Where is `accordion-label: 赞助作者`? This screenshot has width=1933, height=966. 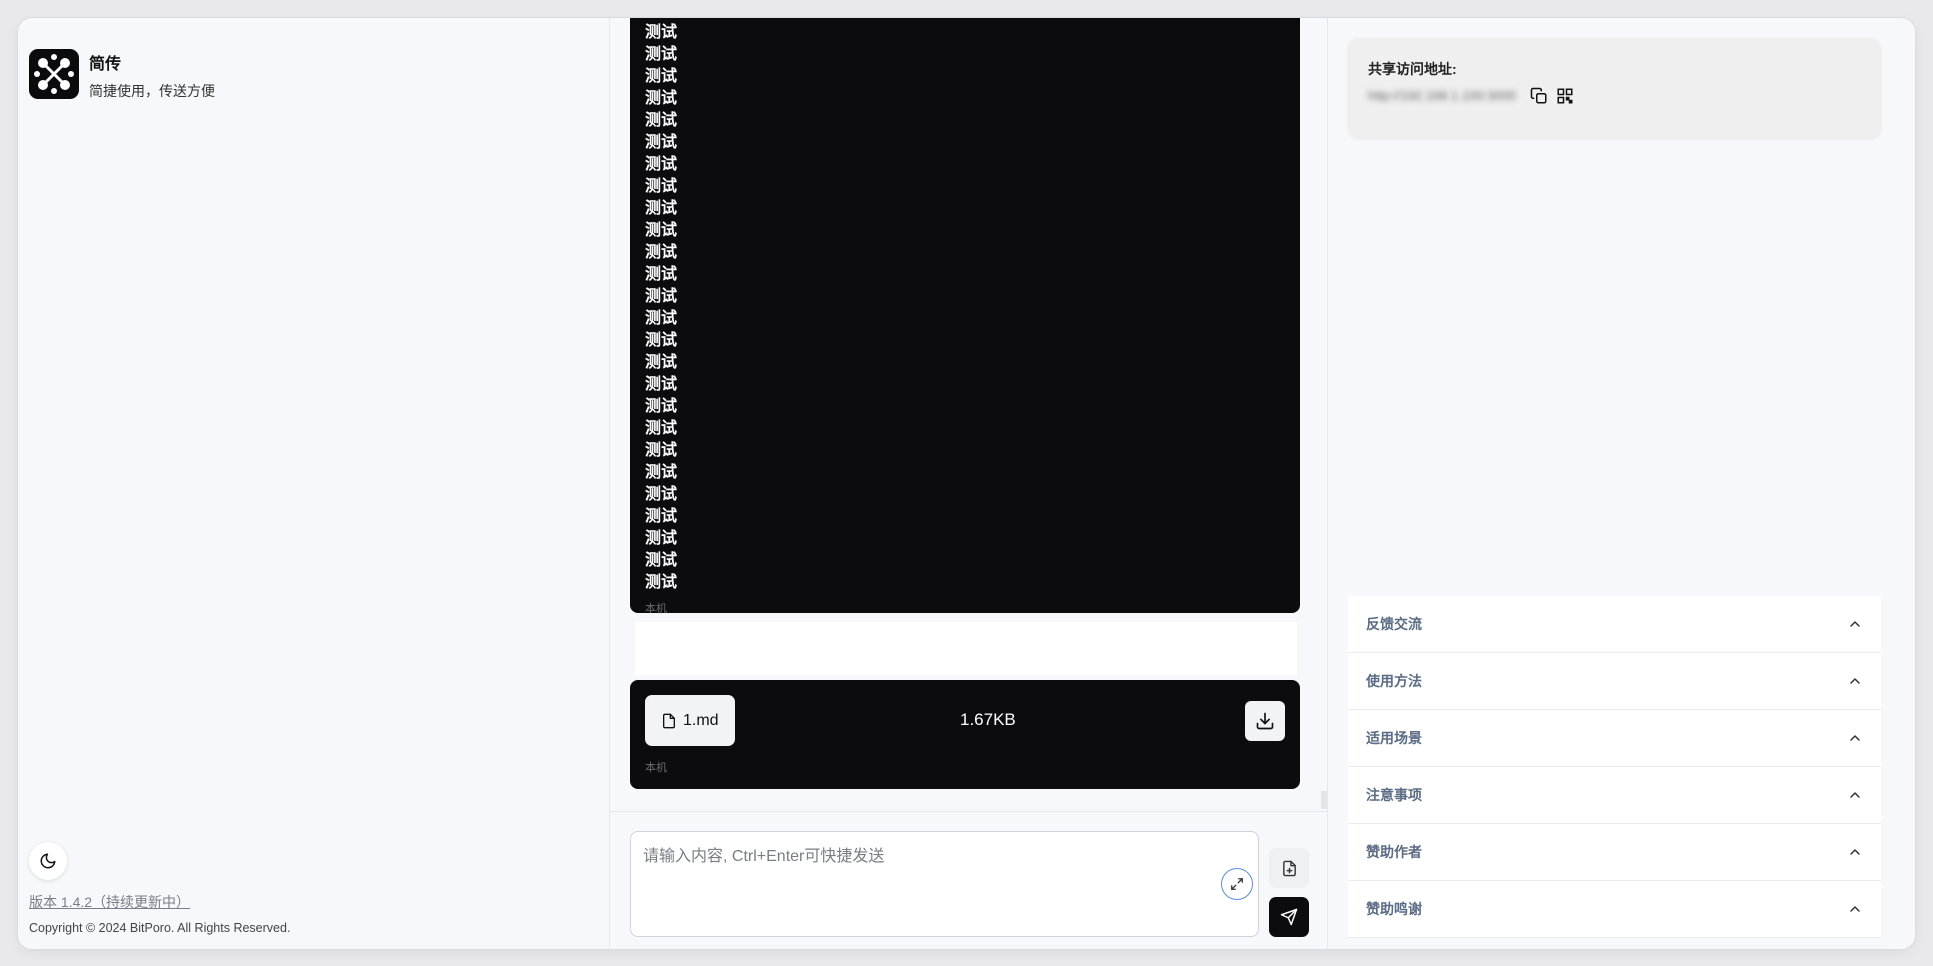
accordion-label: 赞助作者 is located at coordinates (1394, 852).